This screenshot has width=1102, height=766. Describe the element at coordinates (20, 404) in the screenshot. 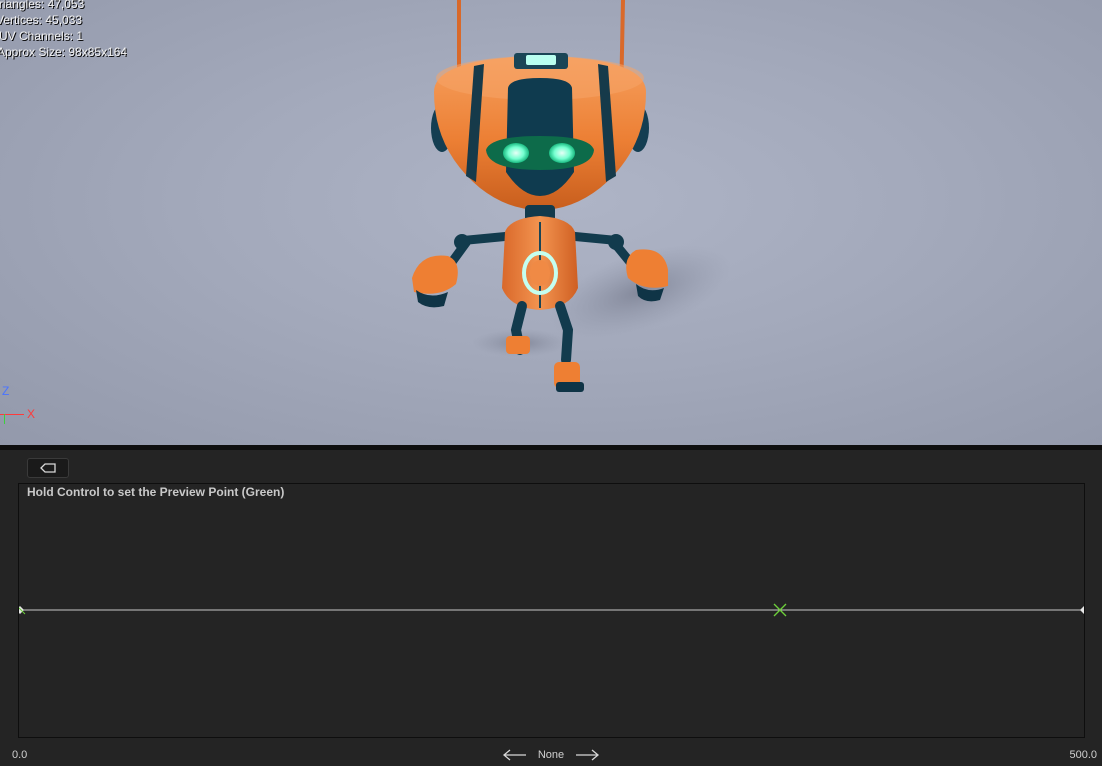

I see `axis-gizmo: Z X` at that location.